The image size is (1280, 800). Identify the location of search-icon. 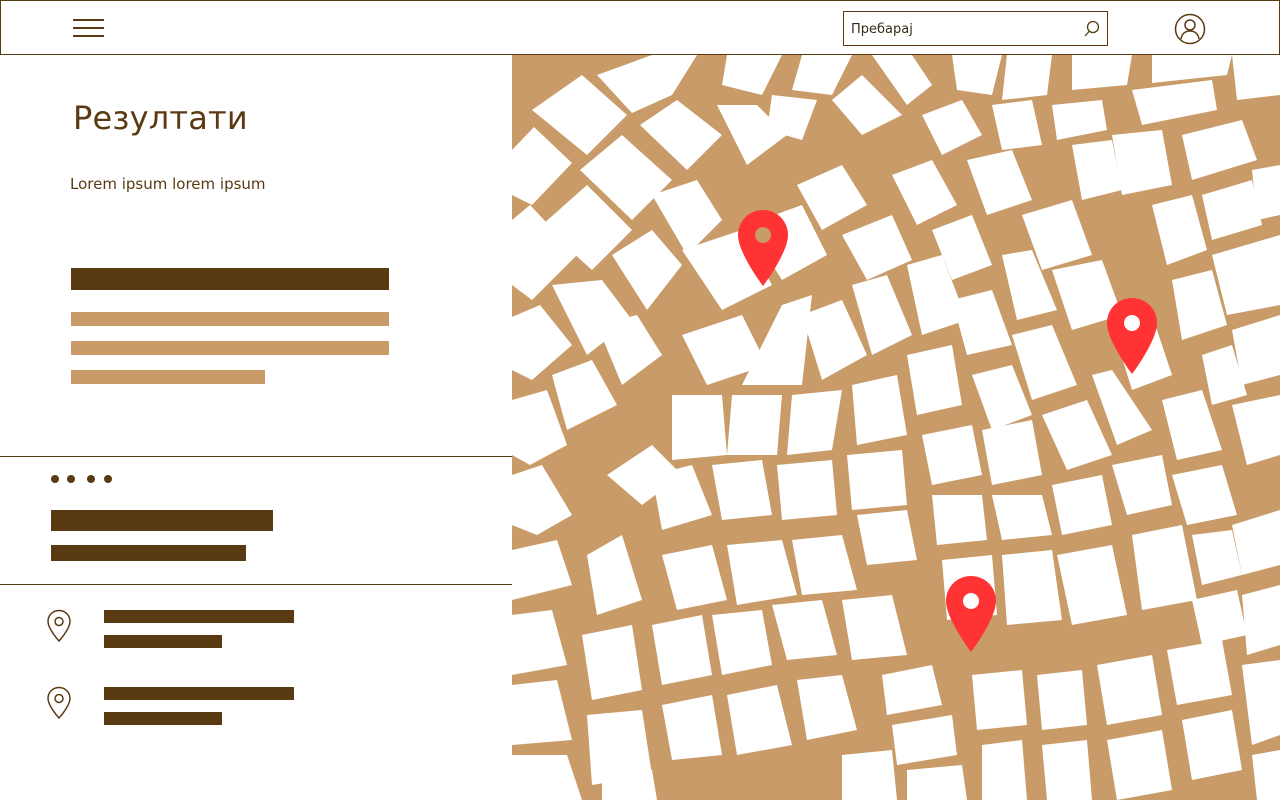
(1092, 29).